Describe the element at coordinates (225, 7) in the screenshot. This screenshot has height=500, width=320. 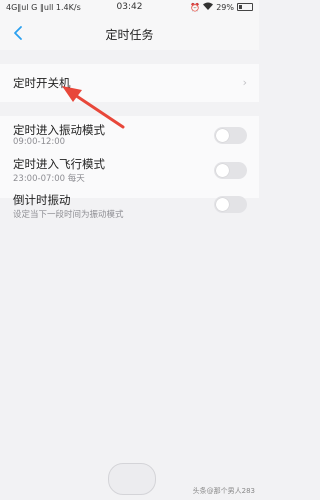
I see `battery-percent: 29%` at that location.